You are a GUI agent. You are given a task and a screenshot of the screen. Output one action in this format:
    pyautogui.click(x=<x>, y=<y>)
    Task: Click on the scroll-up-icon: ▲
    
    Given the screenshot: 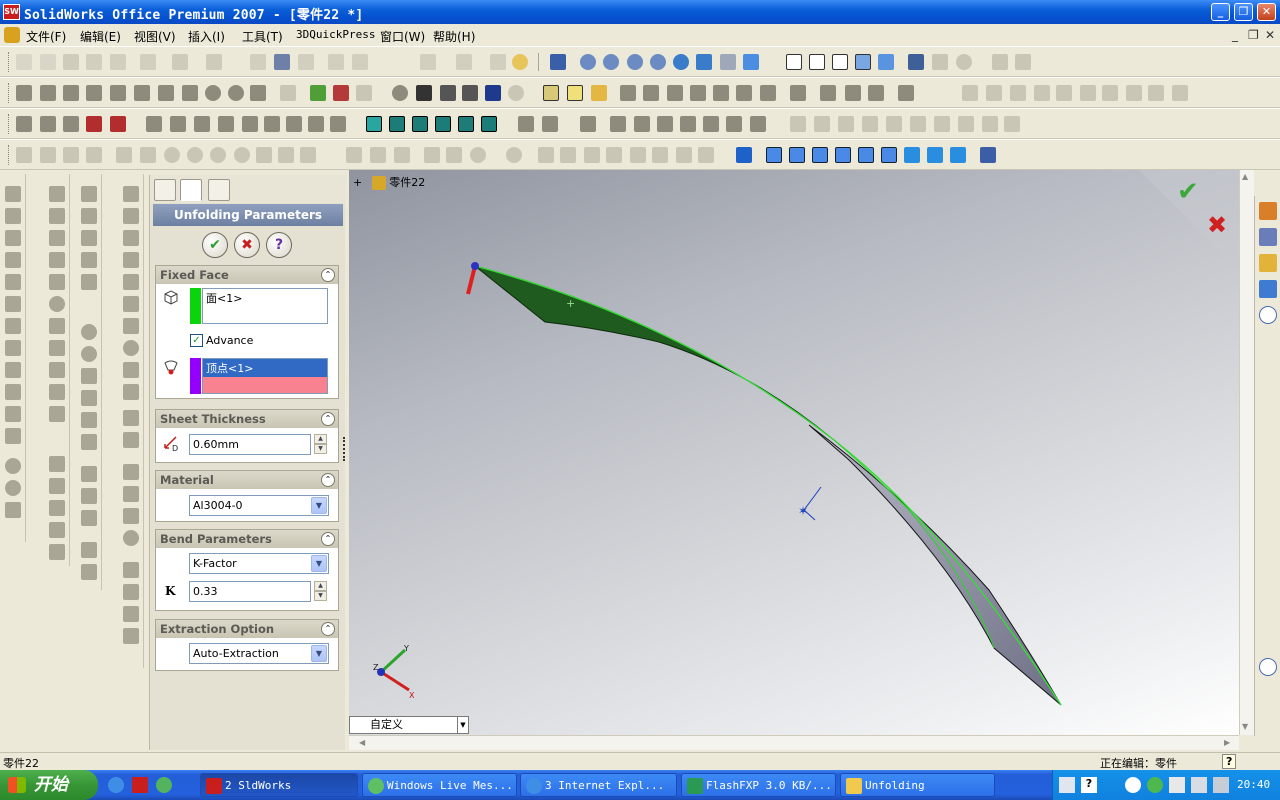 What is the action you would take?
    pyautogui.click(x=1245, y=176)
    